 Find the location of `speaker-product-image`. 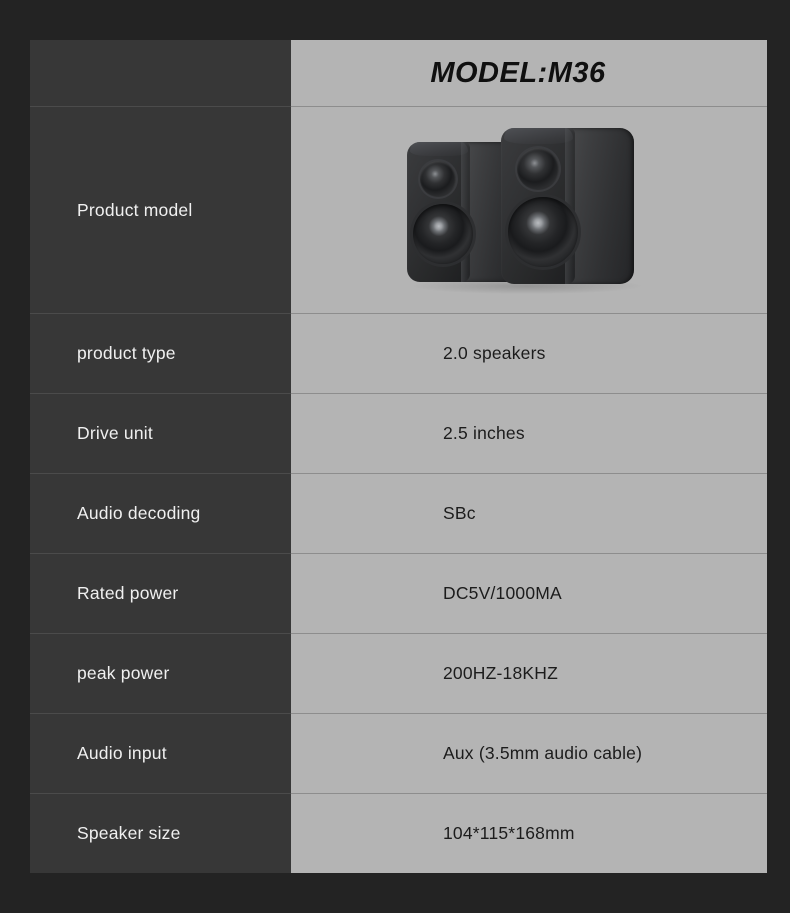

speaker-product-image is located at coordinates (529, 210).